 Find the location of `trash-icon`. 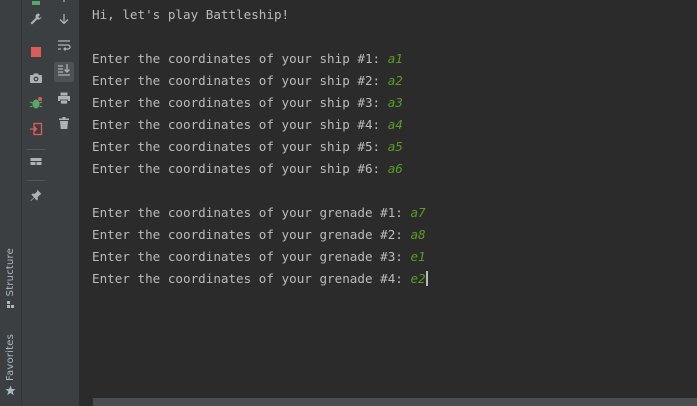

trash-icon is located at coordinates (64, 125).